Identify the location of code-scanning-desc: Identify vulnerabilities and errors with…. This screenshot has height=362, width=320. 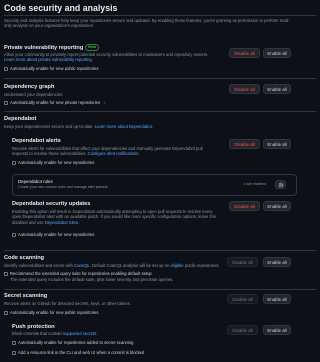
(115, 265).